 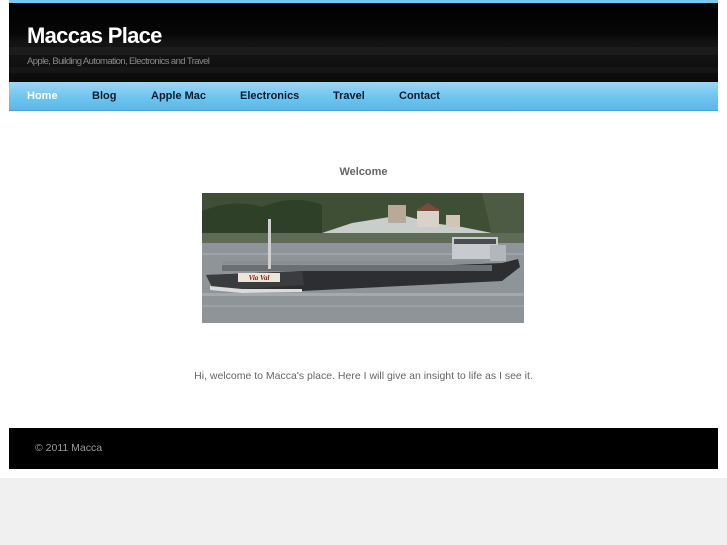 I want to click on nav-item-home: Home, so click(x=42, y=96).